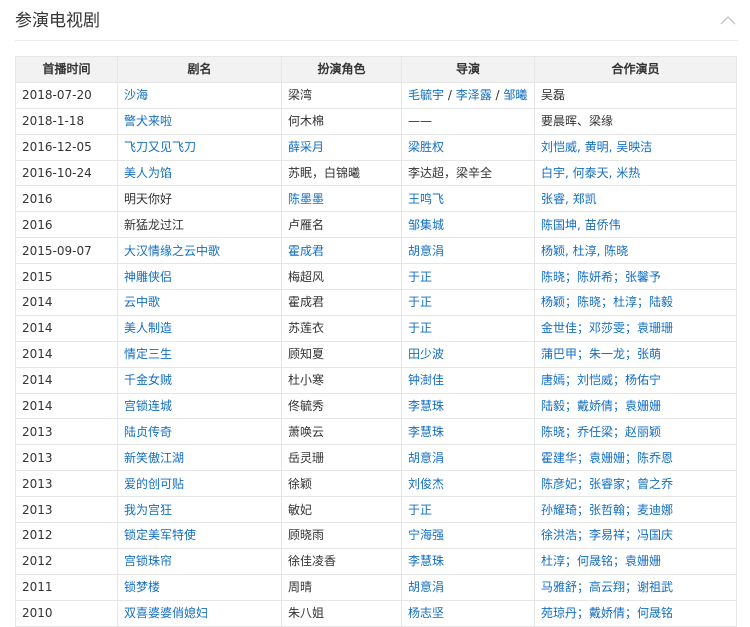 Image resolution: width=750 pixels, height=627 pixels. Describe the element at coordinates (601, 406) in the screenshot. I see `costar-link: 陆毅；戴娇倩；袁姗姗` at that location.